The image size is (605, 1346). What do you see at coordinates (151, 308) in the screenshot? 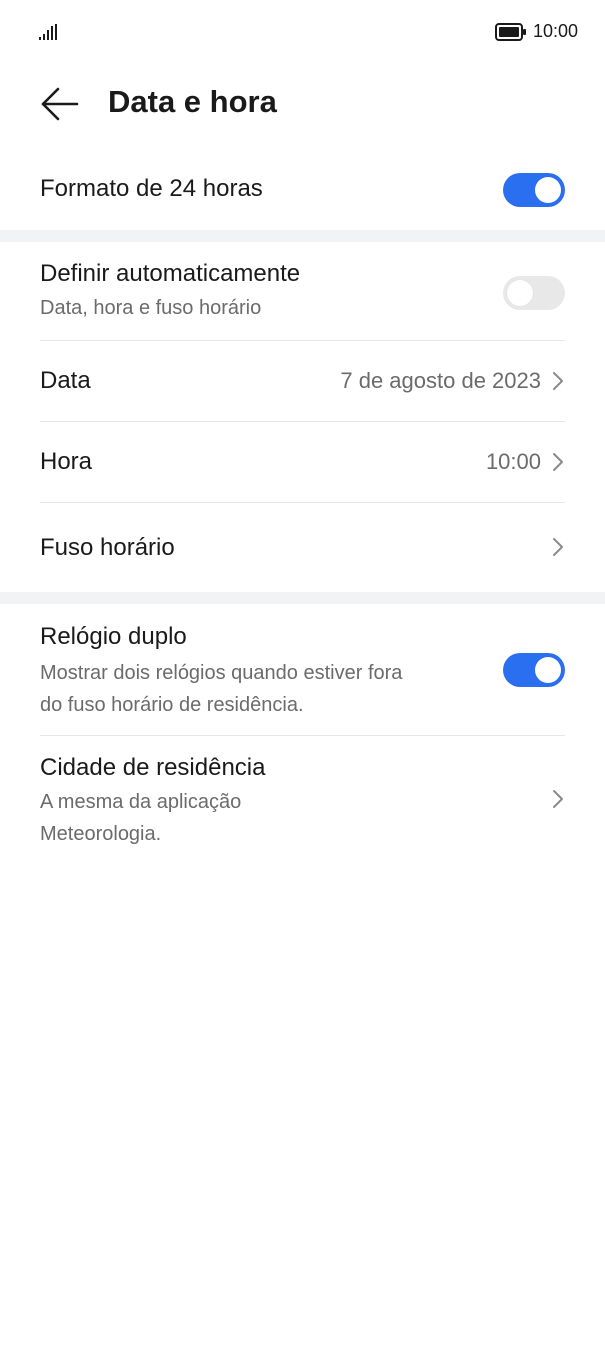
I see `auto-set-subtitle: Data, hora e fuso horário` at bounding box center [151, 308].